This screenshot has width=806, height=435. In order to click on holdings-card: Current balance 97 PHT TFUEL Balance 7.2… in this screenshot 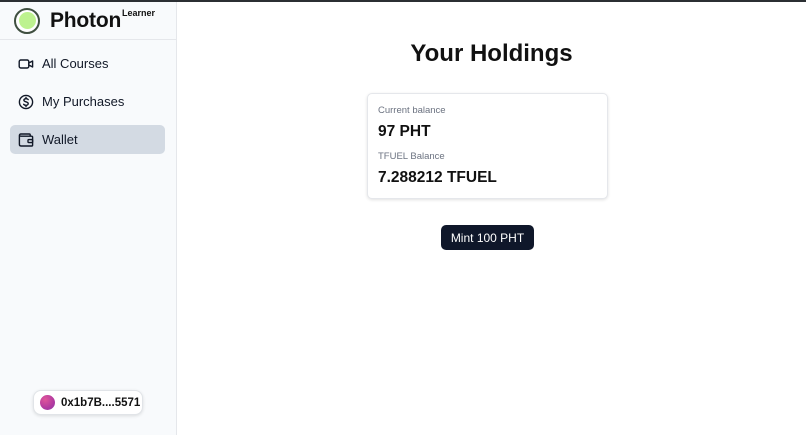, I will do `click(487, 146)`.